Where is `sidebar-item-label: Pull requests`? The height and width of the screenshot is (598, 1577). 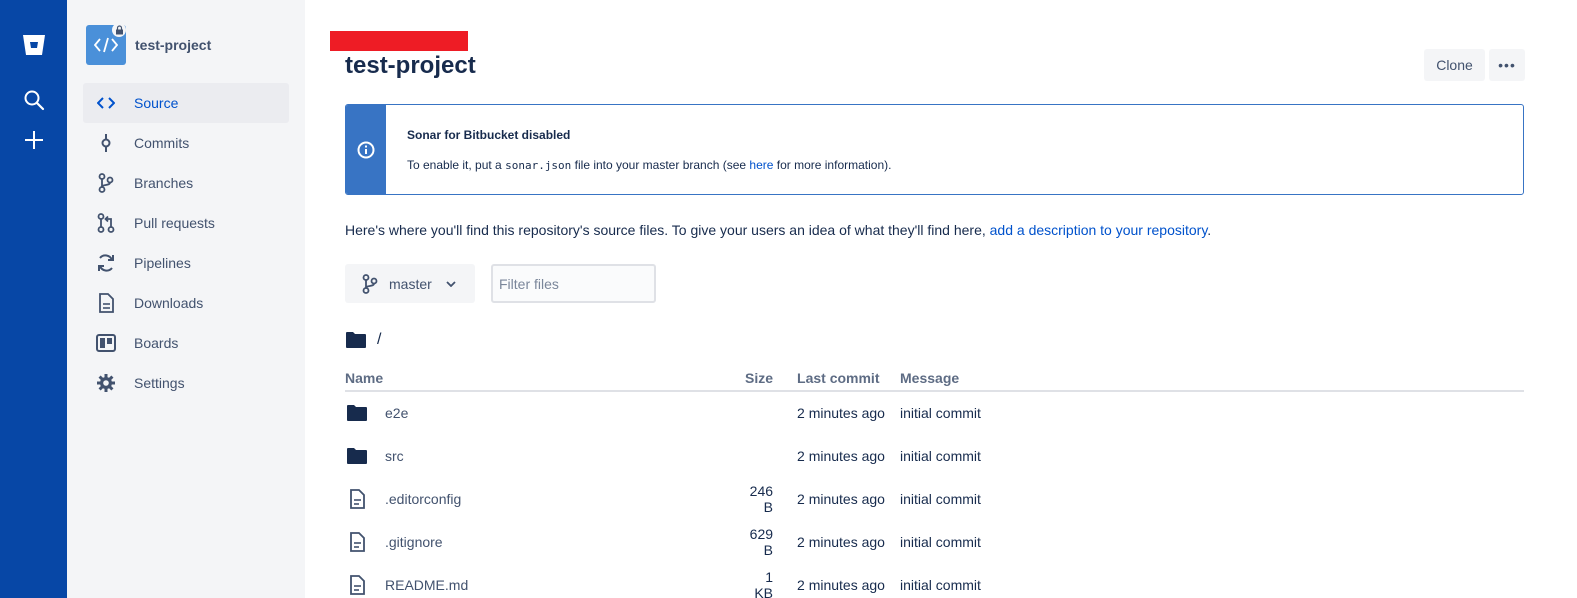
sidebar-item-label: Pull requests is located at coordinates (174, 223).